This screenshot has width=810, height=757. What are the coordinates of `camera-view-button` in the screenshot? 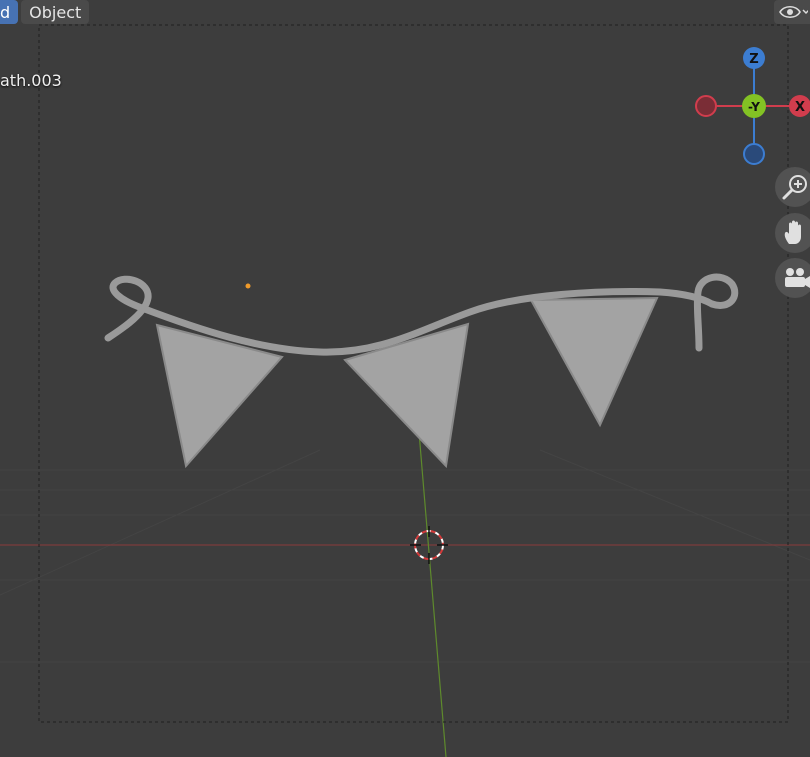 It's located at (792, 278).